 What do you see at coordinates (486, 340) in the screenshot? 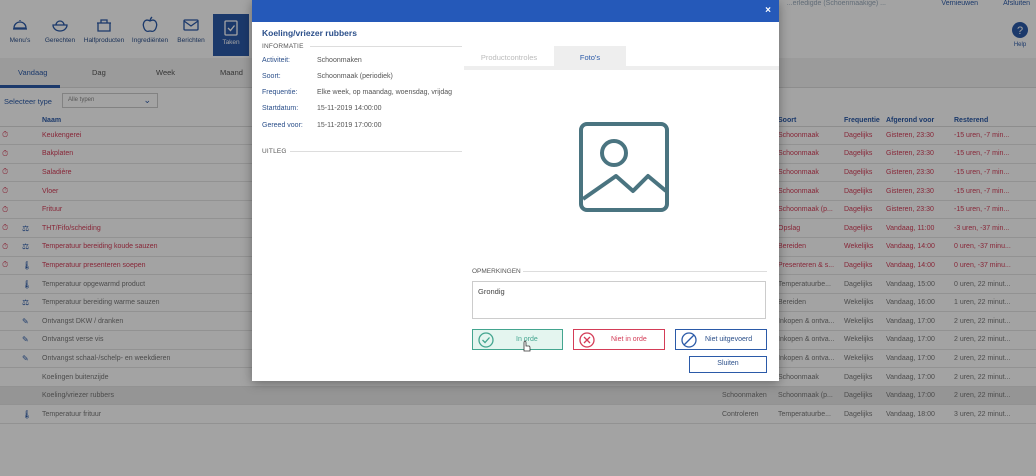
I see `check-circle-icon` at bounding box center [486, 340].